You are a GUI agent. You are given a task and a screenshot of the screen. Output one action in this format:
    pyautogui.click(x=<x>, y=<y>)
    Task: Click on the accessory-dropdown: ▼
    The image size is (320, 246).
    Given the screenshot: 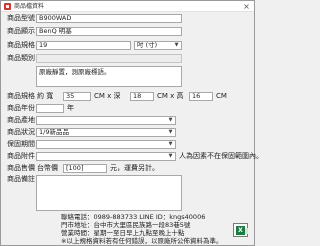 What is the action you would take?
    pyautogui.click(x=106, y=156)
    